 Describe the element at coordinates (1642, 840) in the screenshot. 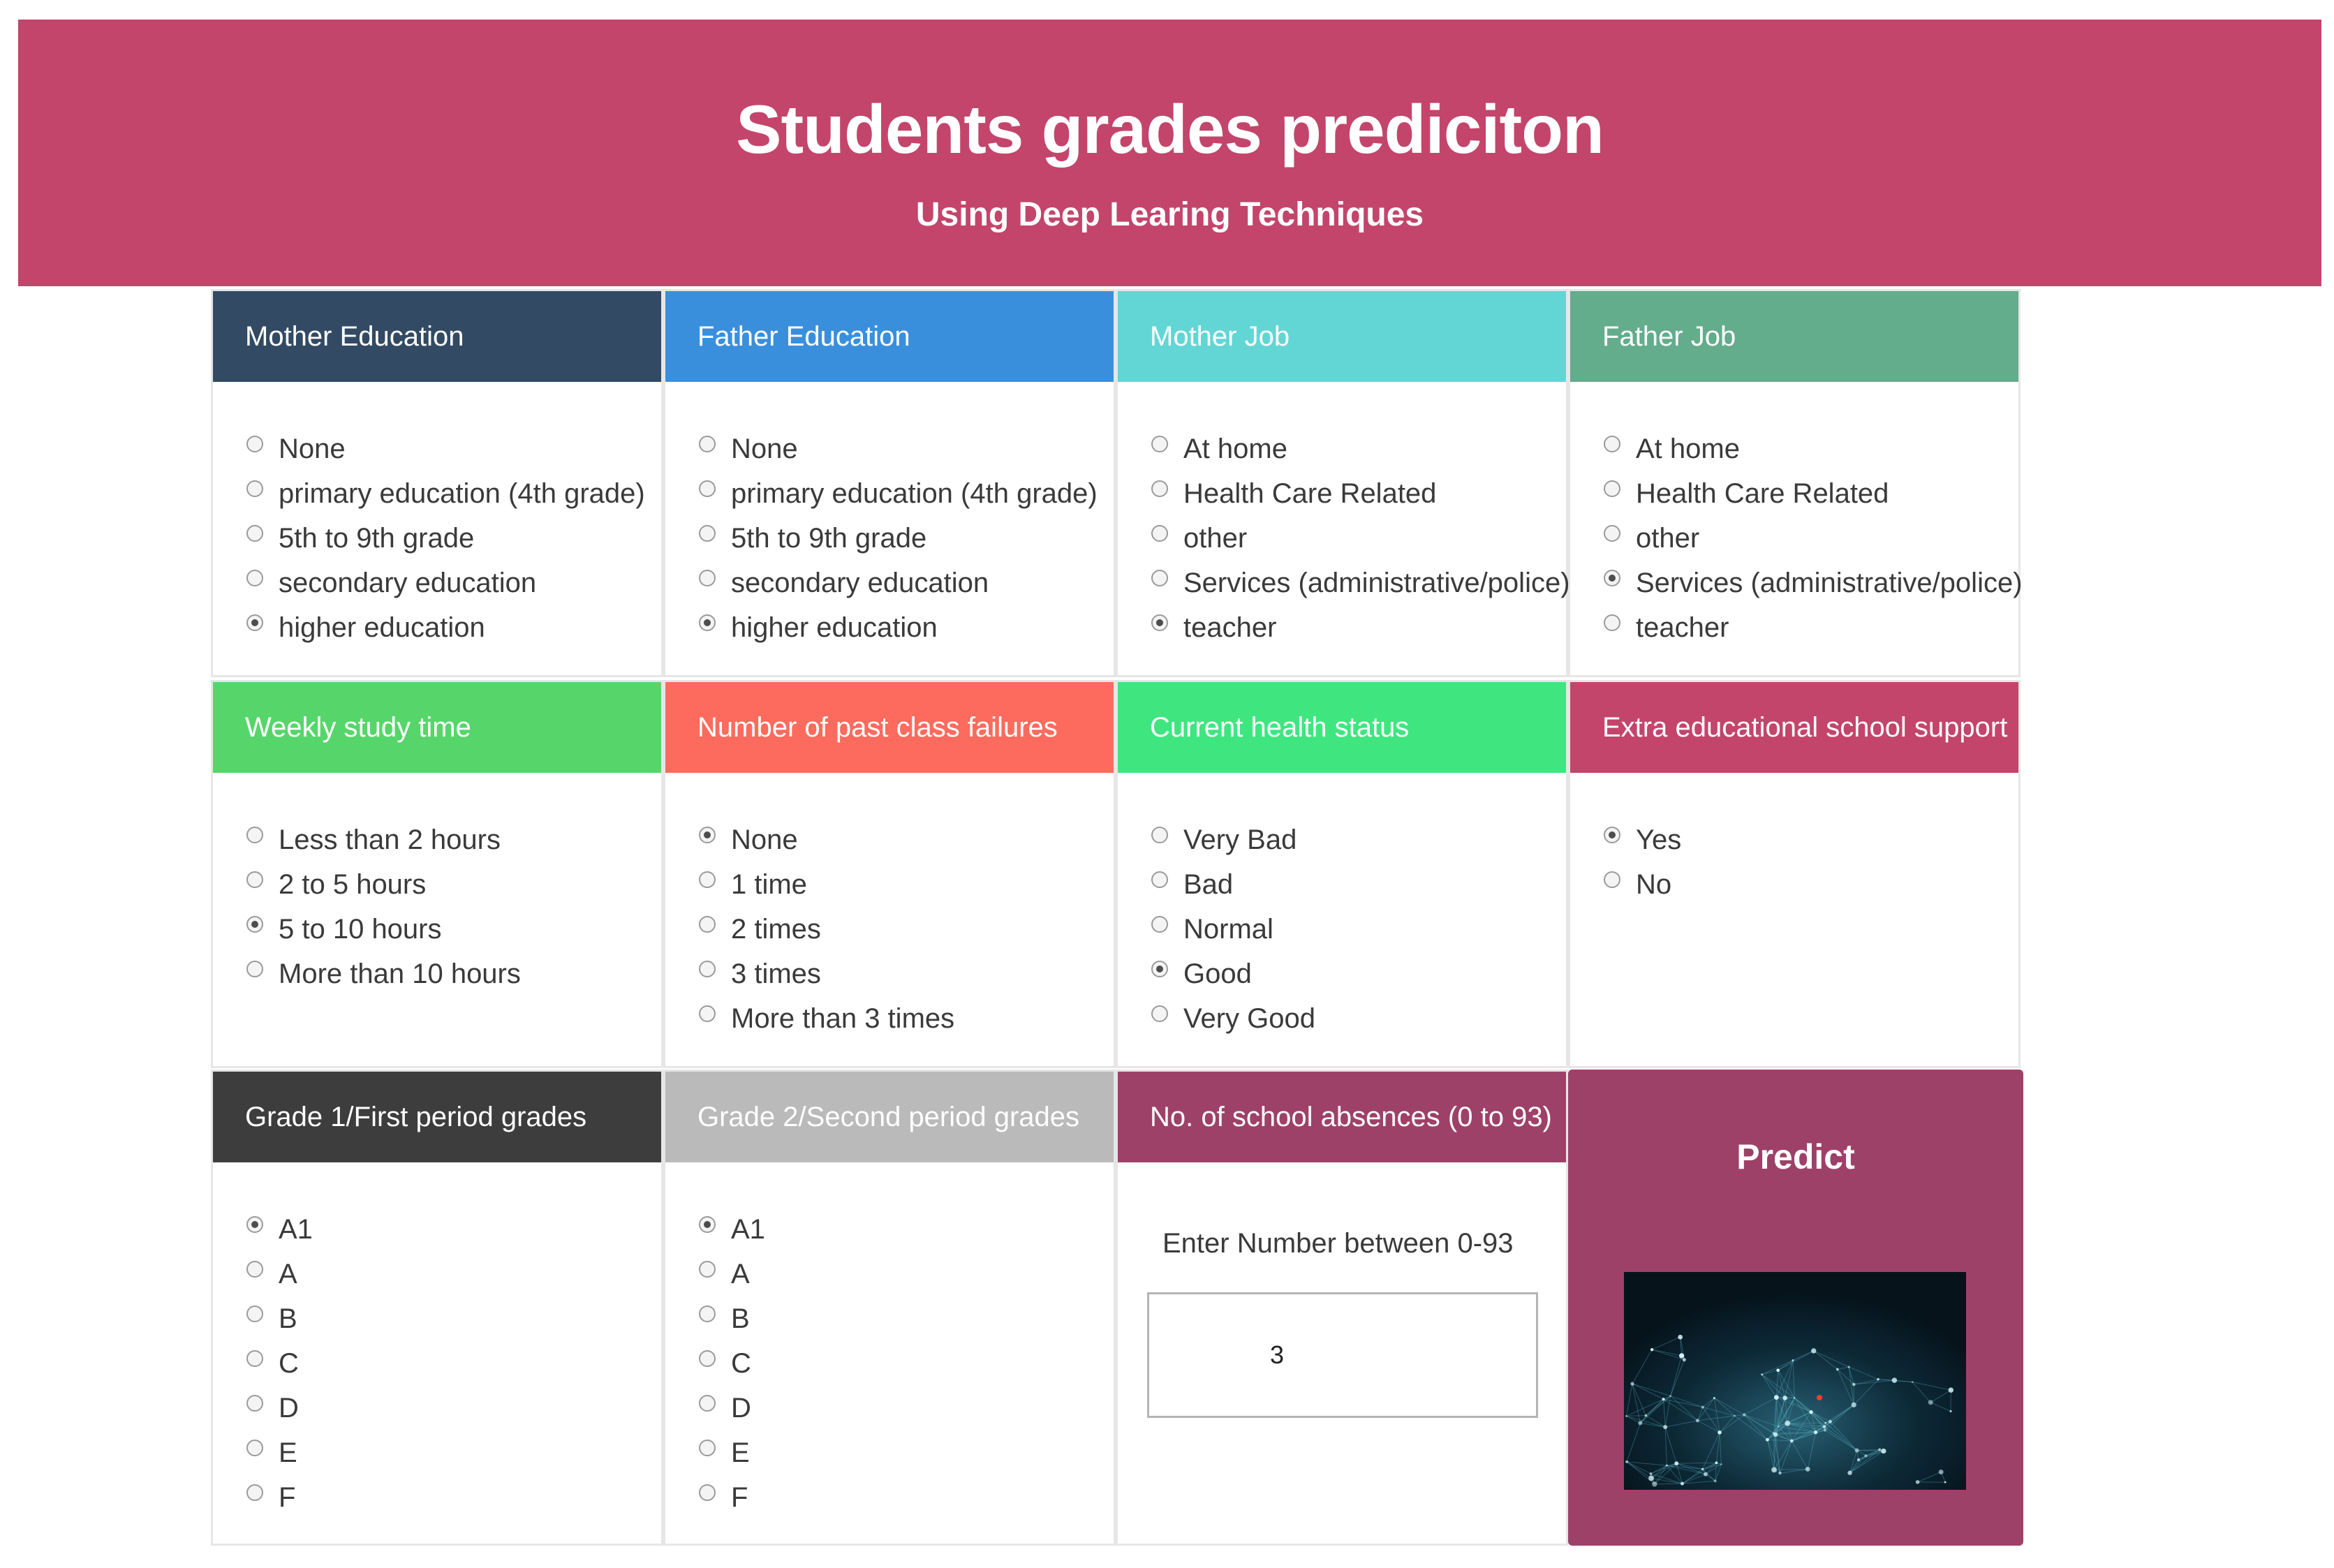

I see `radio-option: Yes` at that location.